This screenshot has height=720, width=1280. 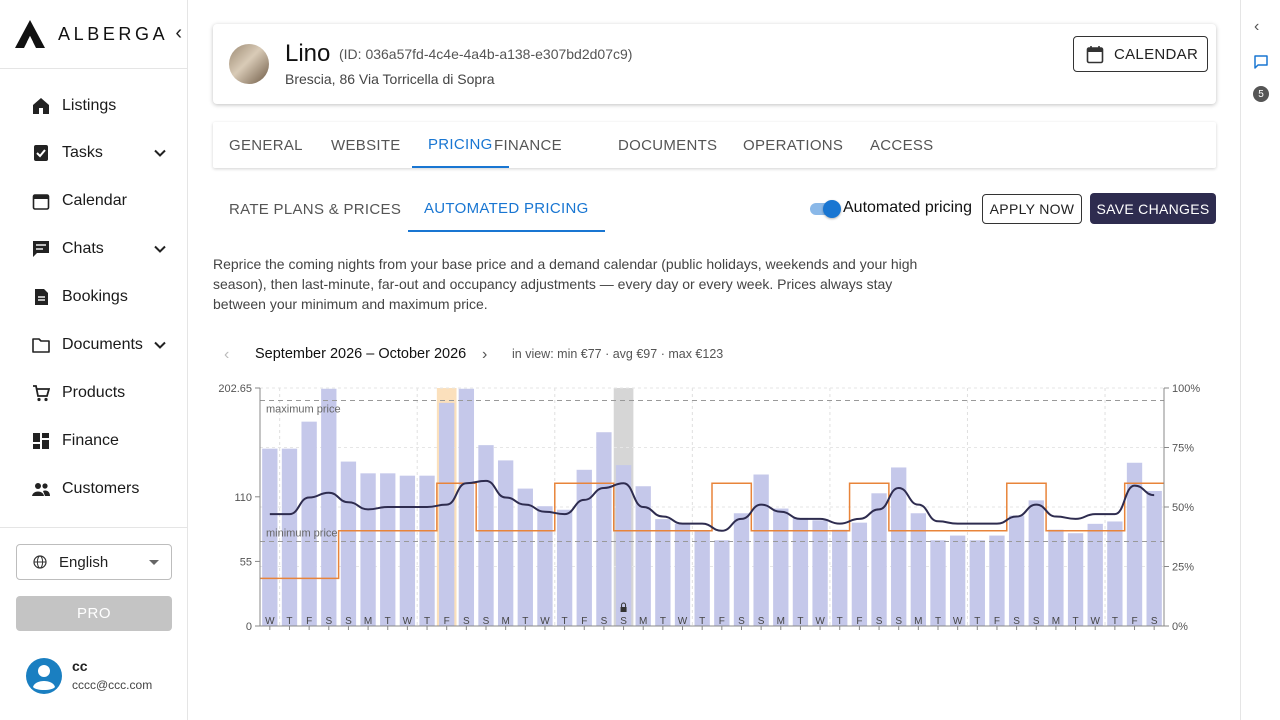 What do you see at coordinates (41, 441) in the screenshot?
I see `dashboard-icon` at bounding box center [41, 441].